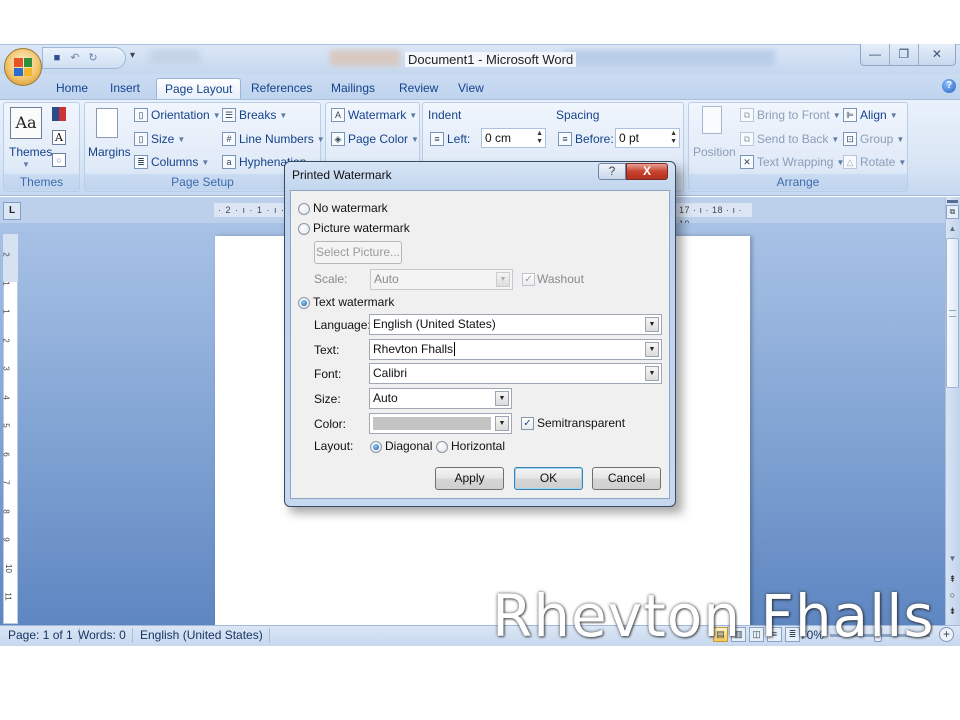 The height and width of the screenshot is (720, 960). I want to click on undo-icon: ↶, so click(75, 58).